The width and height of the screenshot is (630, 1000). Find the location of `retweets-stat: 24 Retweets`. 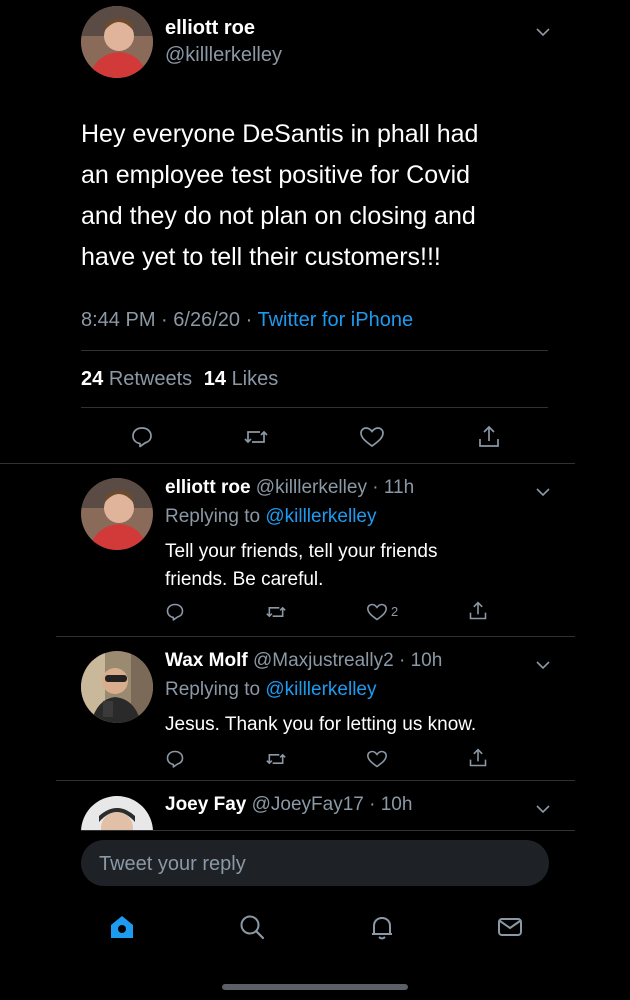

retweets-stat: 24 Retweets is located at coordinates (139, 379).